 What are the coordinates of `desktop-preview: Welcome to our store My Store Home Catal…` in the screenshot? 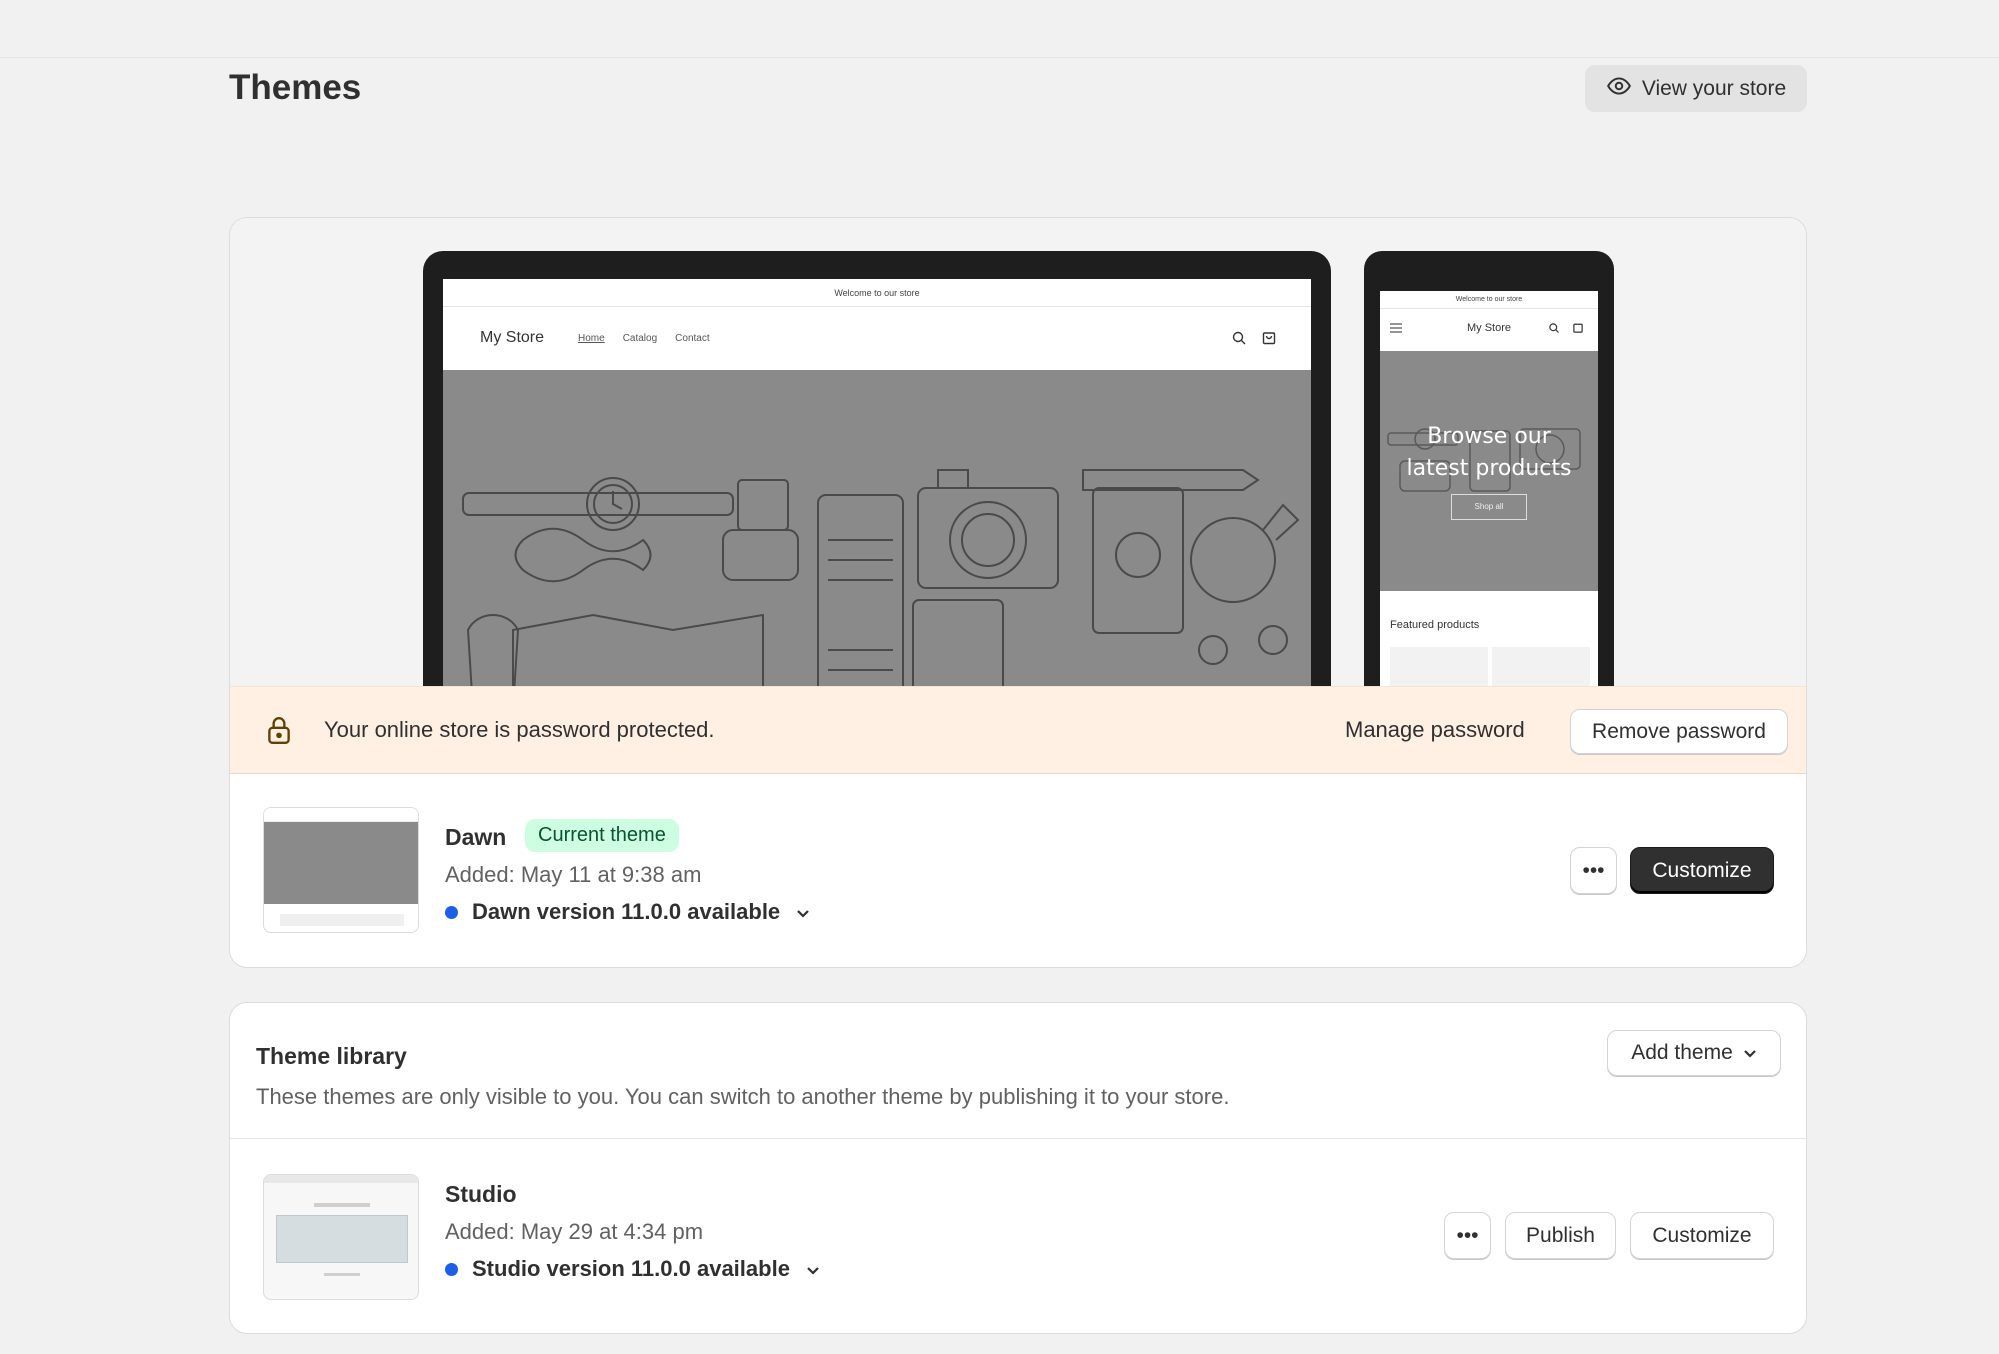 It's located at (877, 468).